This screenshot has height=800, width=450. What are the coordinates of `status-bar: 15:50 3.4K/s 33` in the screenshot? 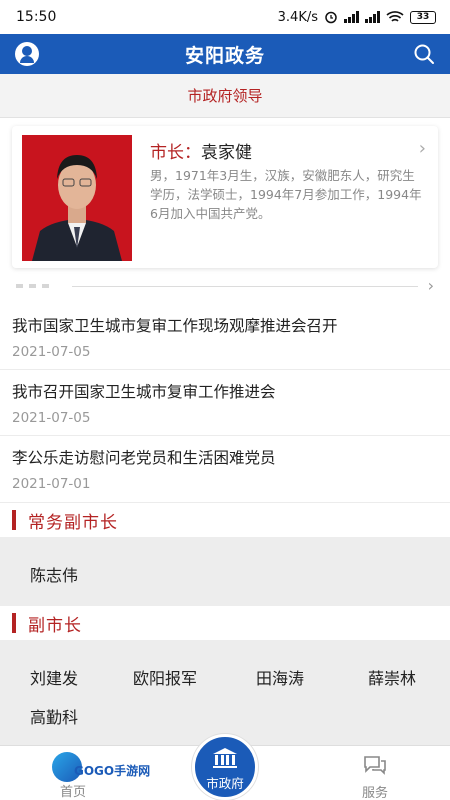 It's located at (225, 17).